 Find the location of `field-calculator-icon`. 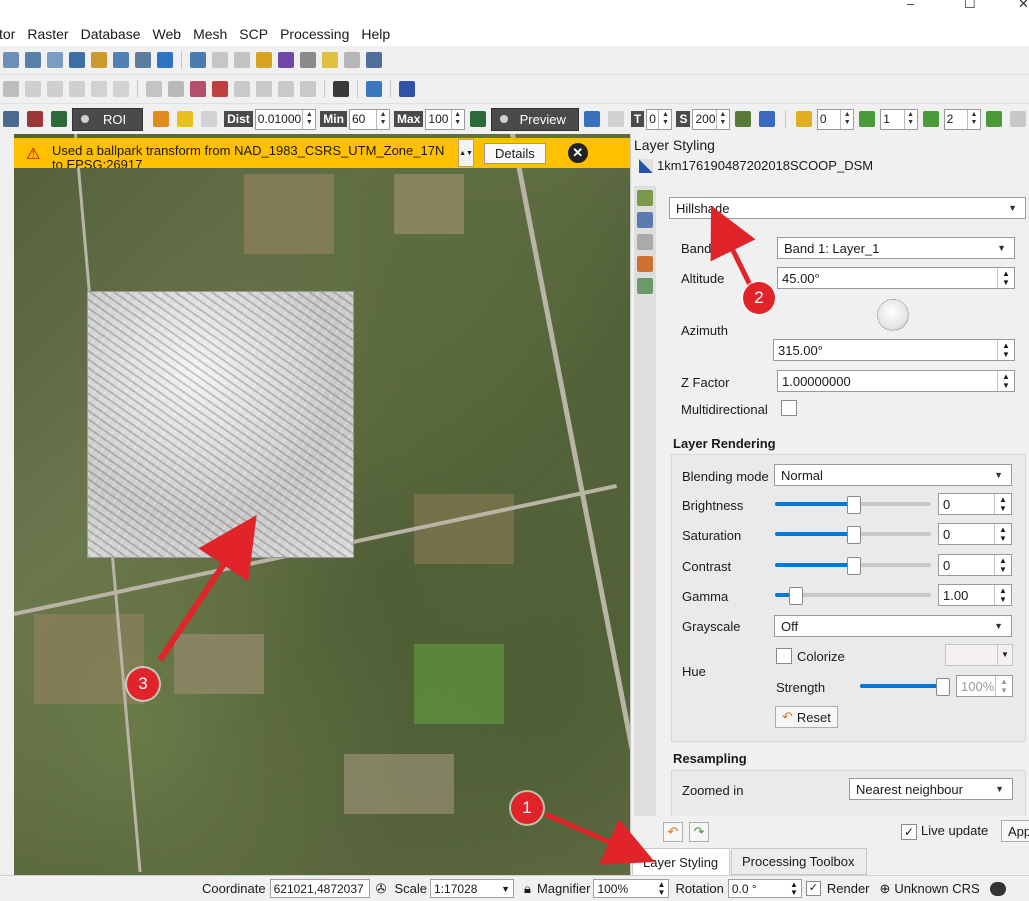

field-calculator-icon is located at coordinates (242, 60).